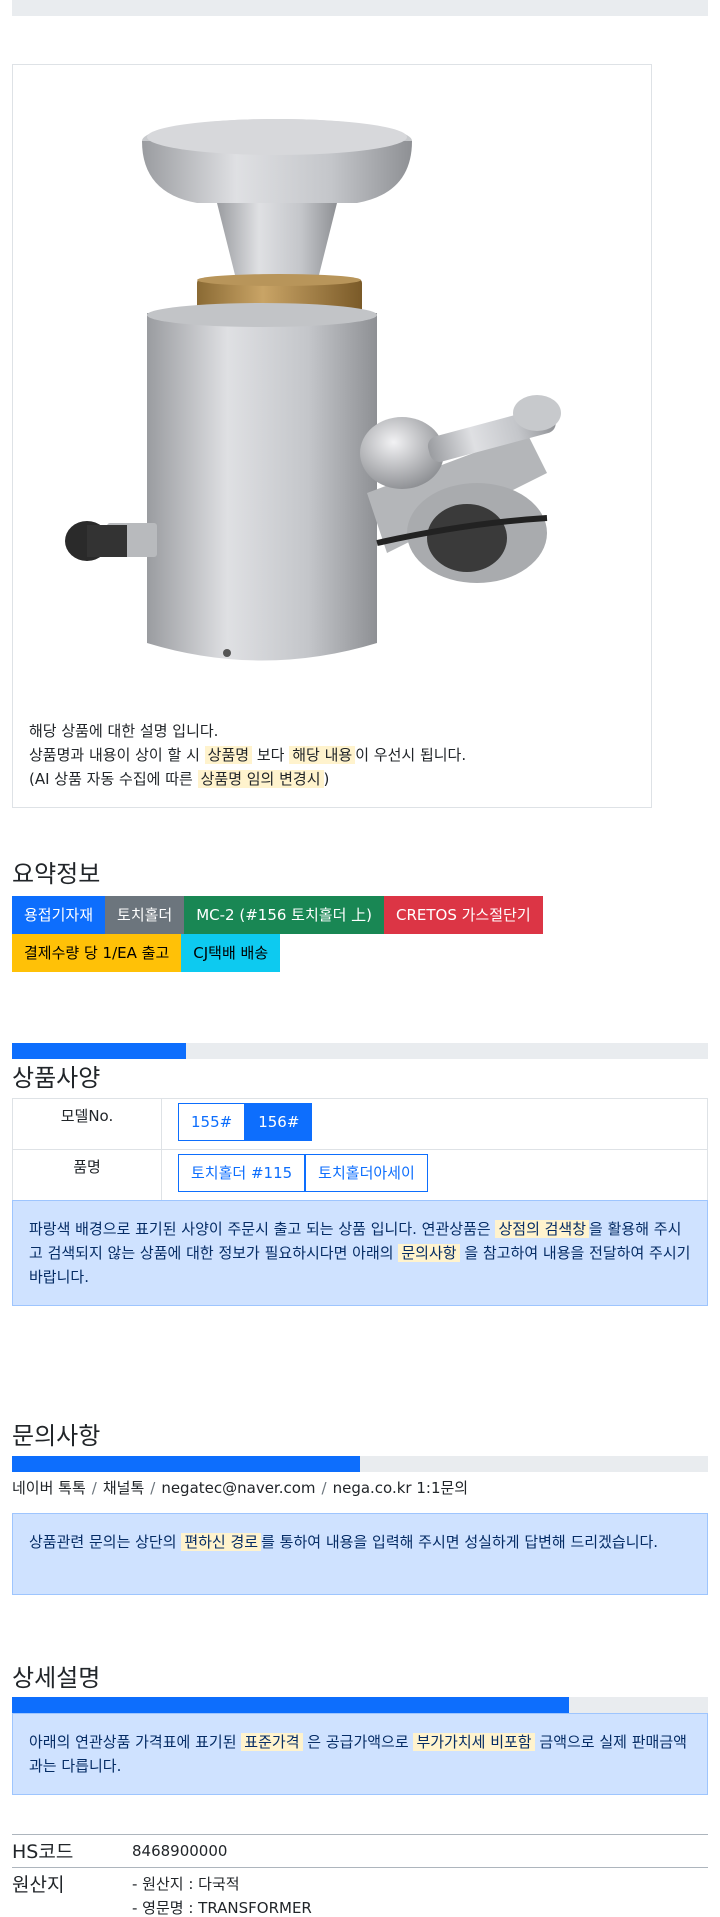 Image resolution: width=720 pixels, height=1917 pixels. What do you see at coordinates (186, 1884) in the screenshot?
I see `origin-country: - 원산지 : 다국적` at bounding box center [186, 1884].